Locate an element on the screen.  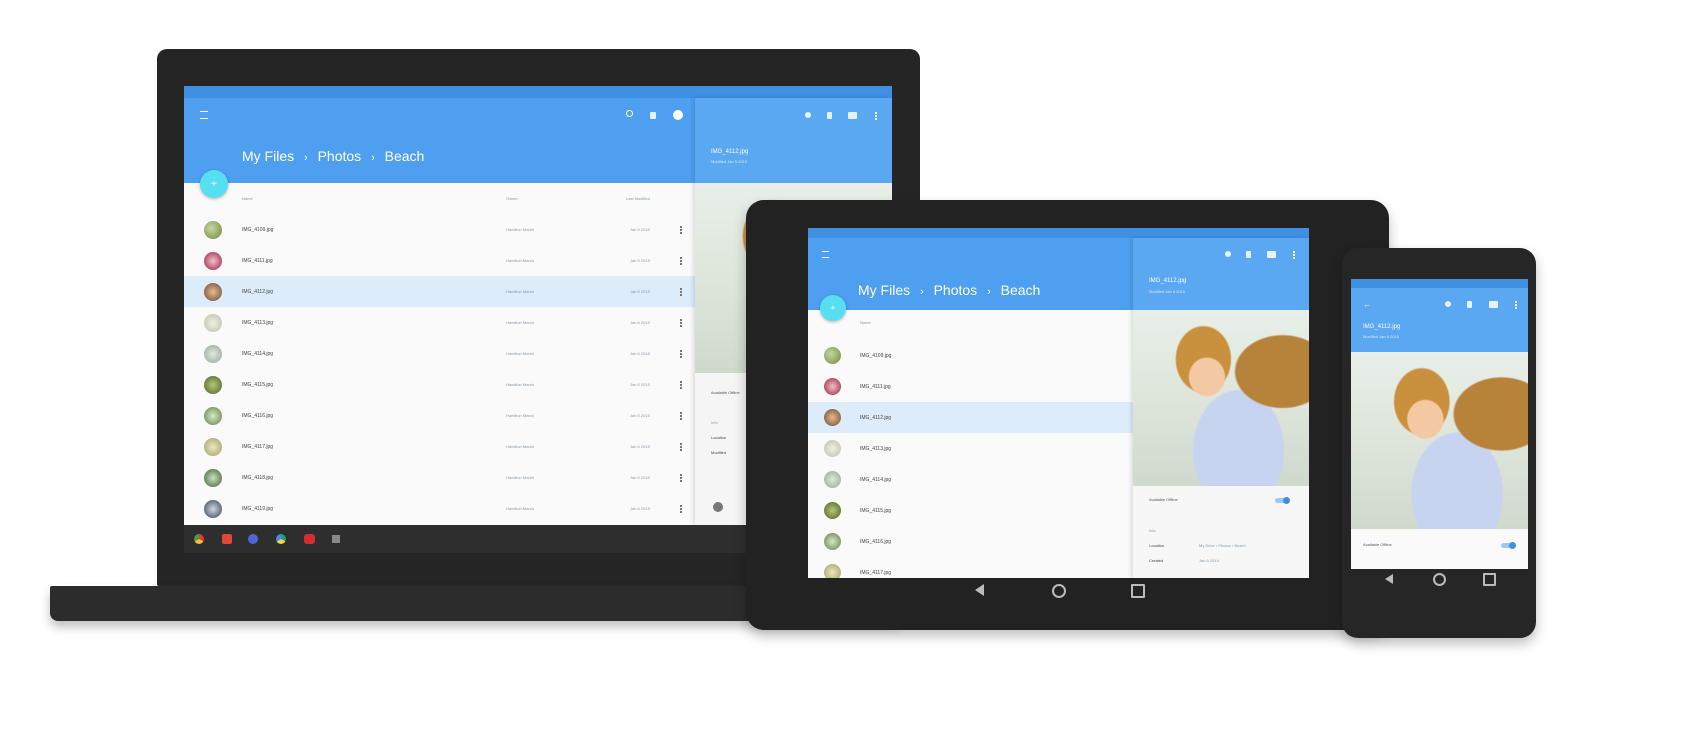
list-item: IMG_4115.jpg is located at coordinates (970, 510).